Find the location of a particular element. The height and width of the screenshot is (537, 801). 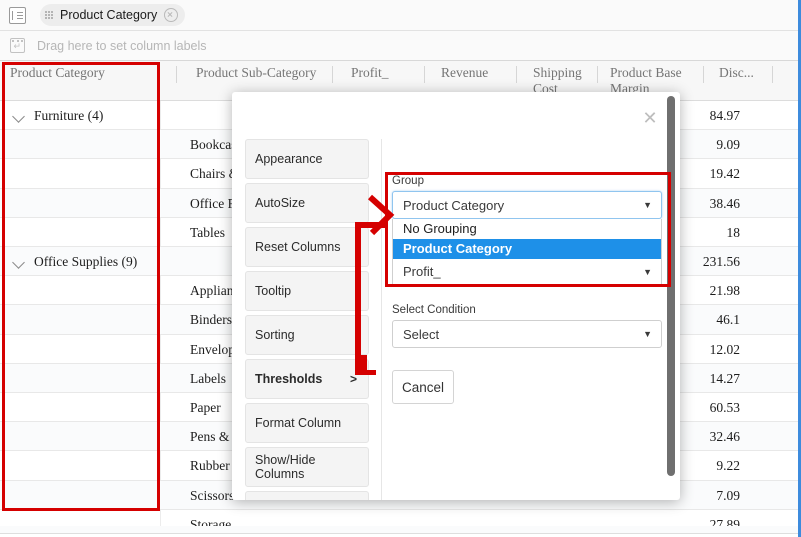

remove-chip-icon is located at coordinates (171, 15).